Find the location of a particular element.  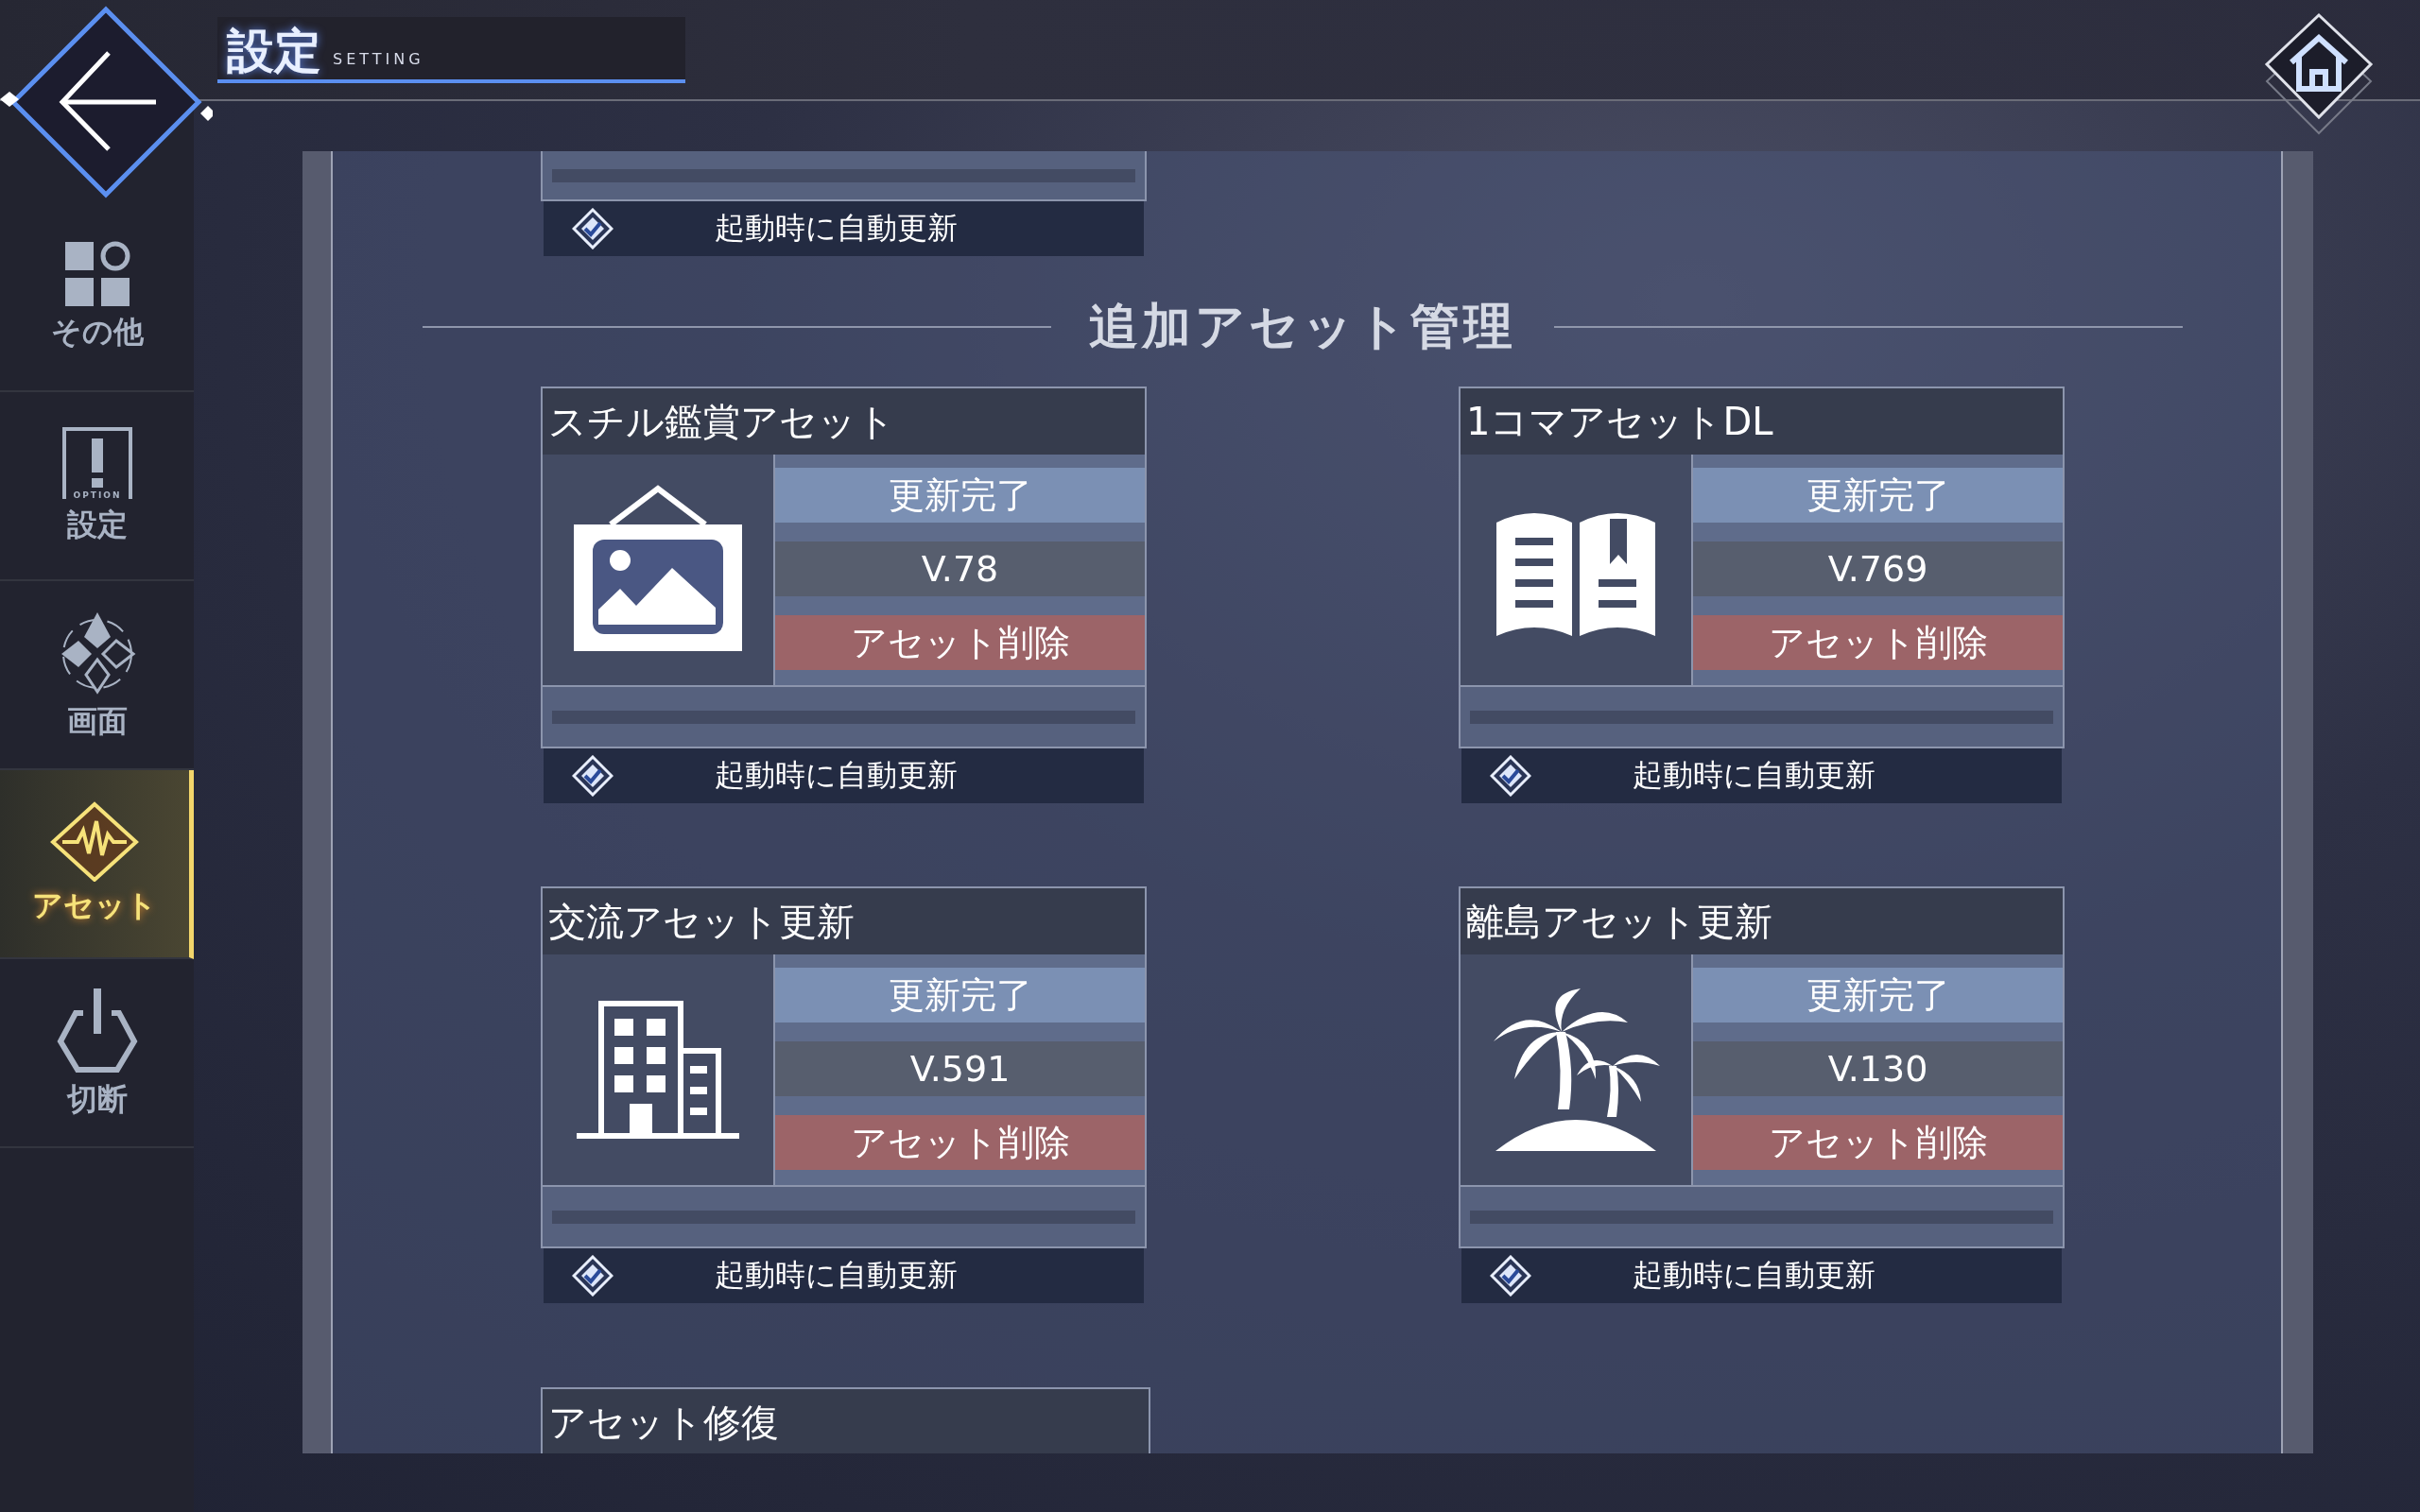

version-label: V.78 is located at coordinates (960, 568).